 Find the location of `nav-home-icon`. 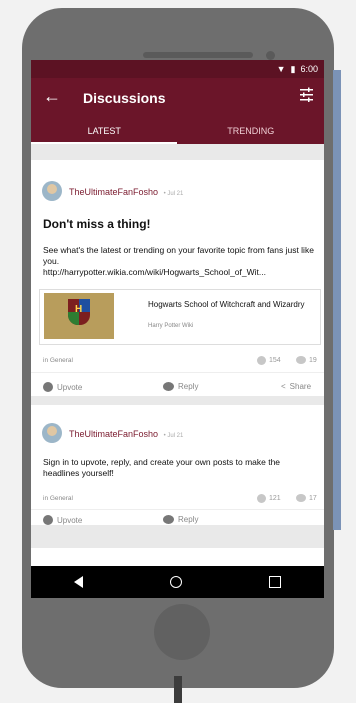

nav-home-icon is located at coordinates (175, 582).